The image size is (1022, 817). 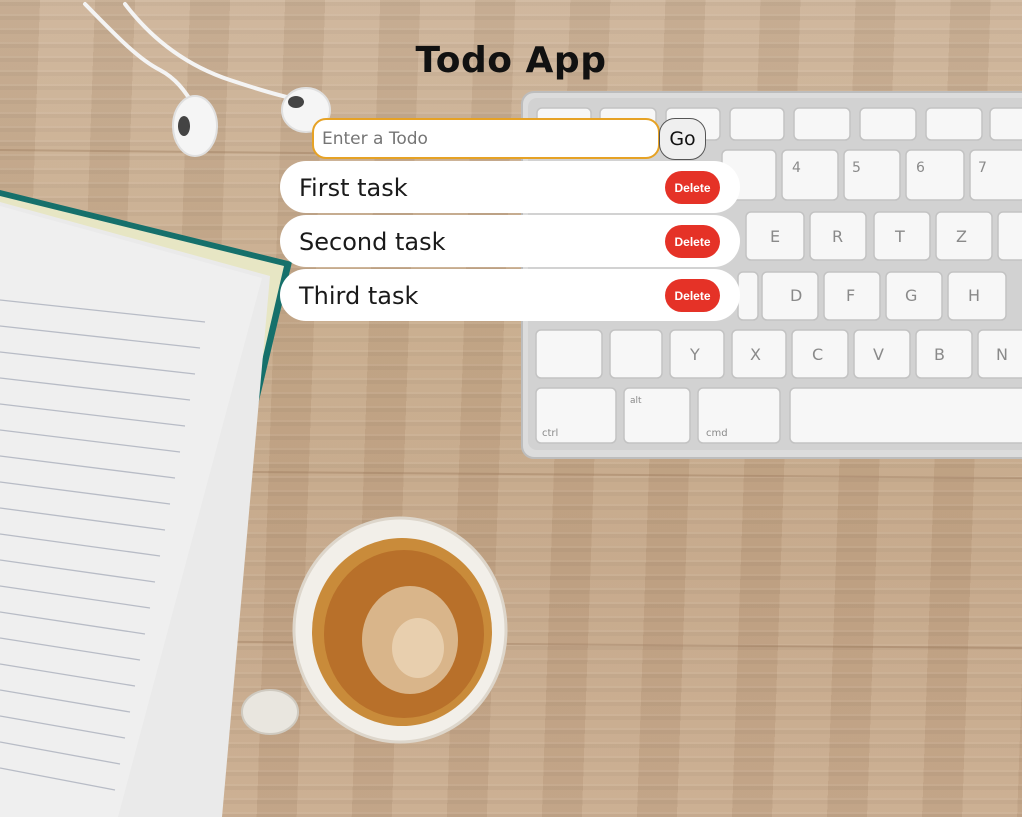 What do you see at coordinates (850, 295) in the screenshot?
I see `svg-text: F` at bounding box center [850, 295].